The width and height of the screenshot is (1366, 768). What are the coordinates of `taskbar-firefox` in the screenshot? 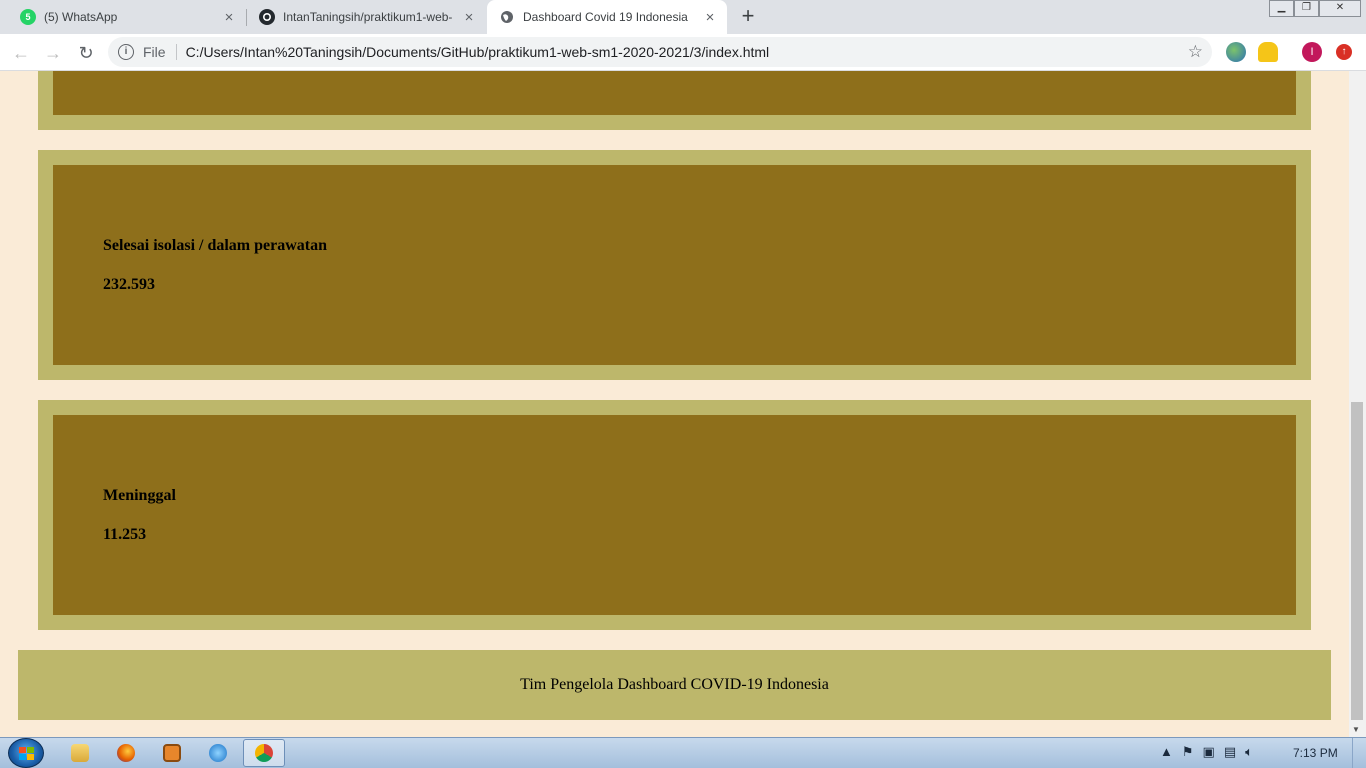 It's located at (126, 753).